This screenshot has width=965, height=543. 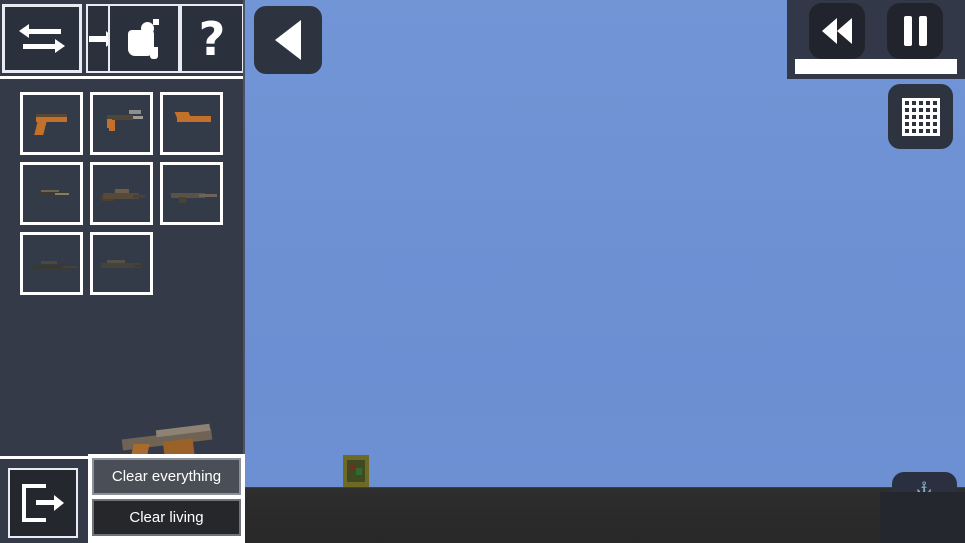 I want to click on grid-icon, so click(x=920, y=116).